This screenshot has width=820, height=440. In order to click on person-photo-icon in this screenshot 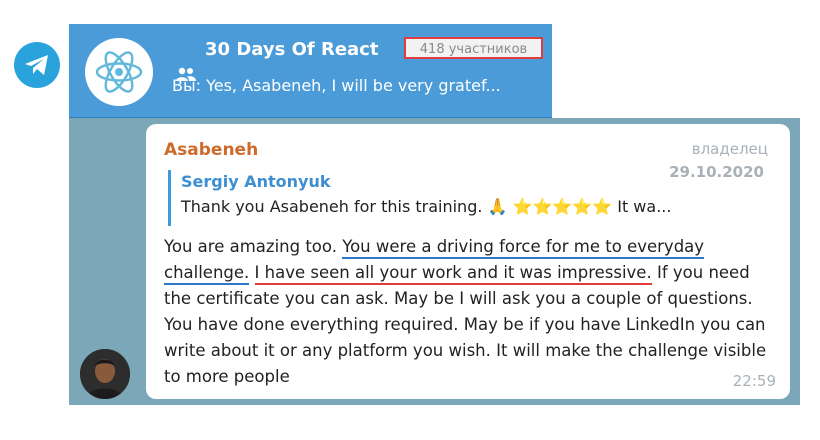, I will do `click(105, 374)`.